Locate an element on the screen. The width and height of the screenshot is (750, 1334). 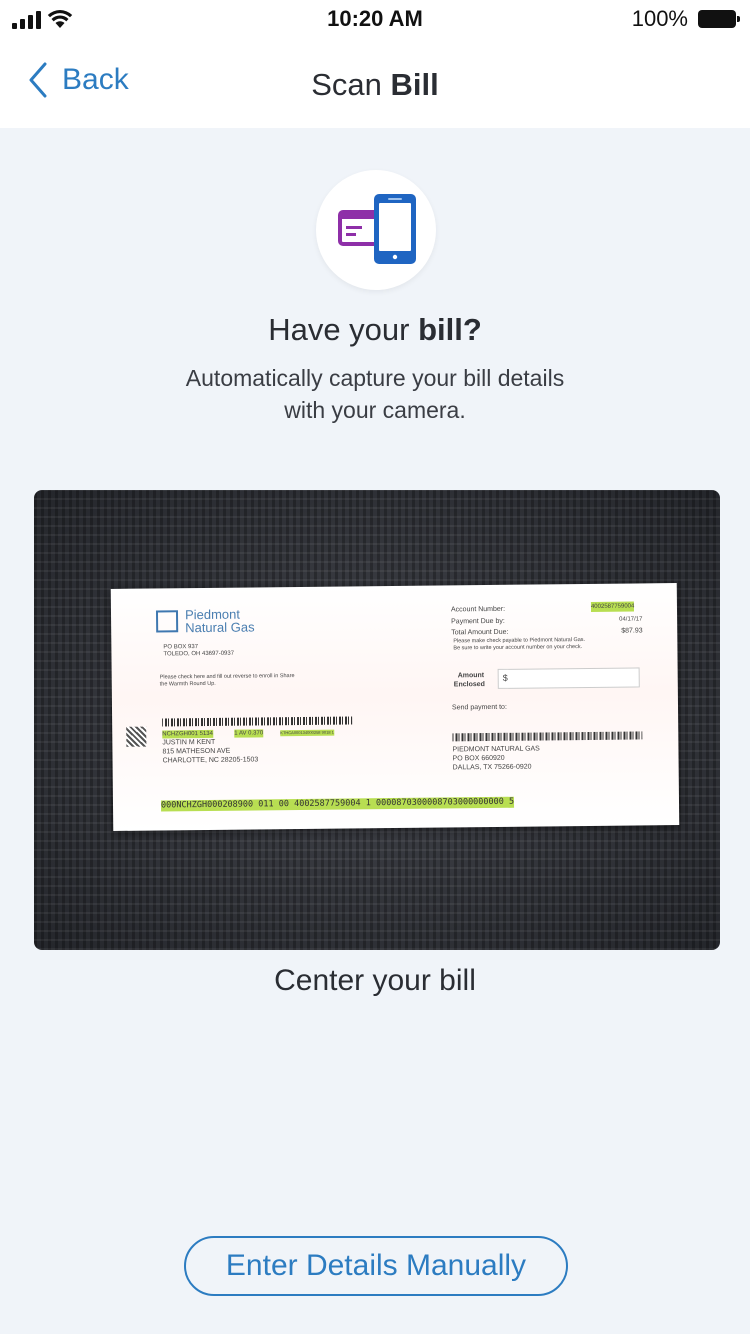
battery-icon is located at coordinates (719, 19).